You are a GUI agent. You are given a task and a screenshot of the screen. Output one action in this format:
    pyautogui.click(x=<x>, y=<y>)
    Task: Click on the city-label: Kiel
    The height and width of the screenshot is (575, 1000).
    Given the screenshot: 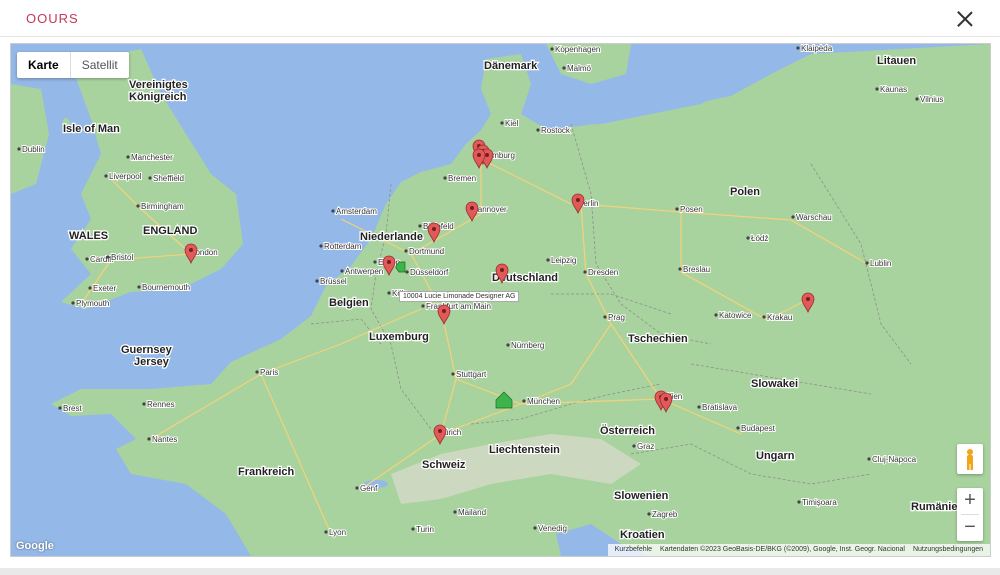 What is the action you would take?
    pyautogui.click(x=512, y=123)
    